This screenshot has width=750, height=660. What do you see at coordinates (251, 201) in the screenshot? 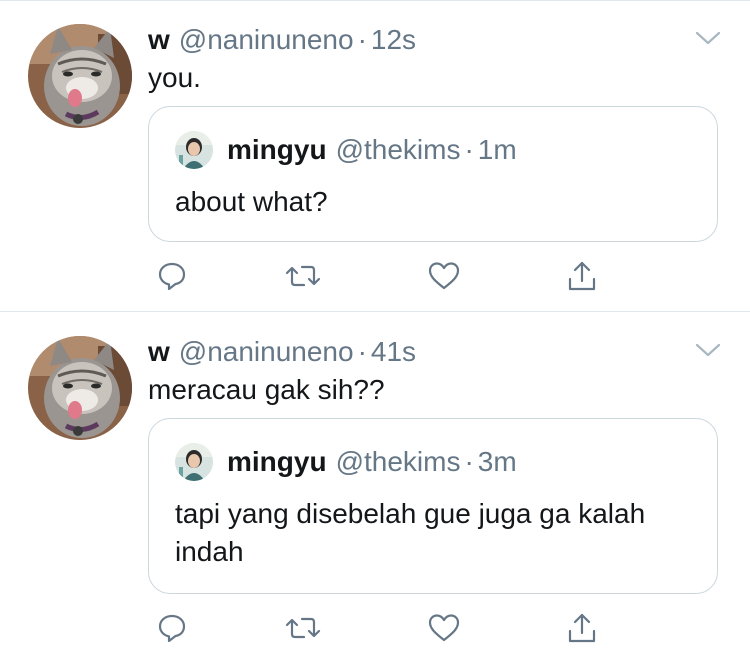
I see `quoted-text: about what?` at bounding box center [251, 201].